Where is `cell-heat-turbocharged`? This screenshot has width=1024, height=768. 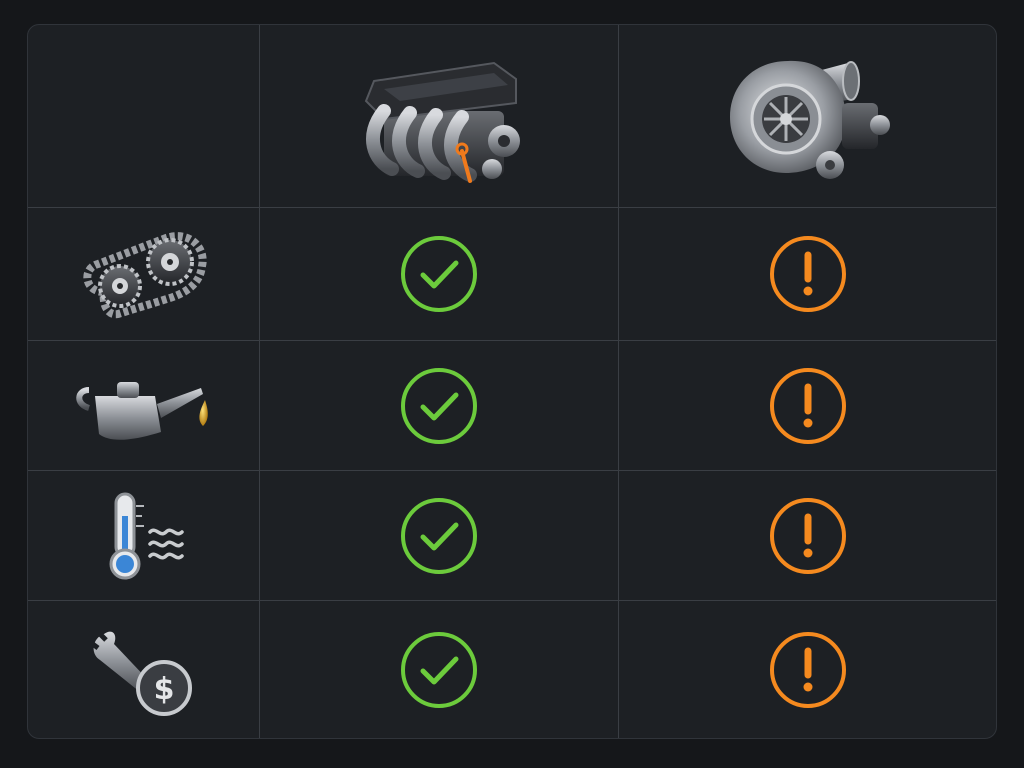
cell-heat-turbocharged is located at coordinates (807, 536).